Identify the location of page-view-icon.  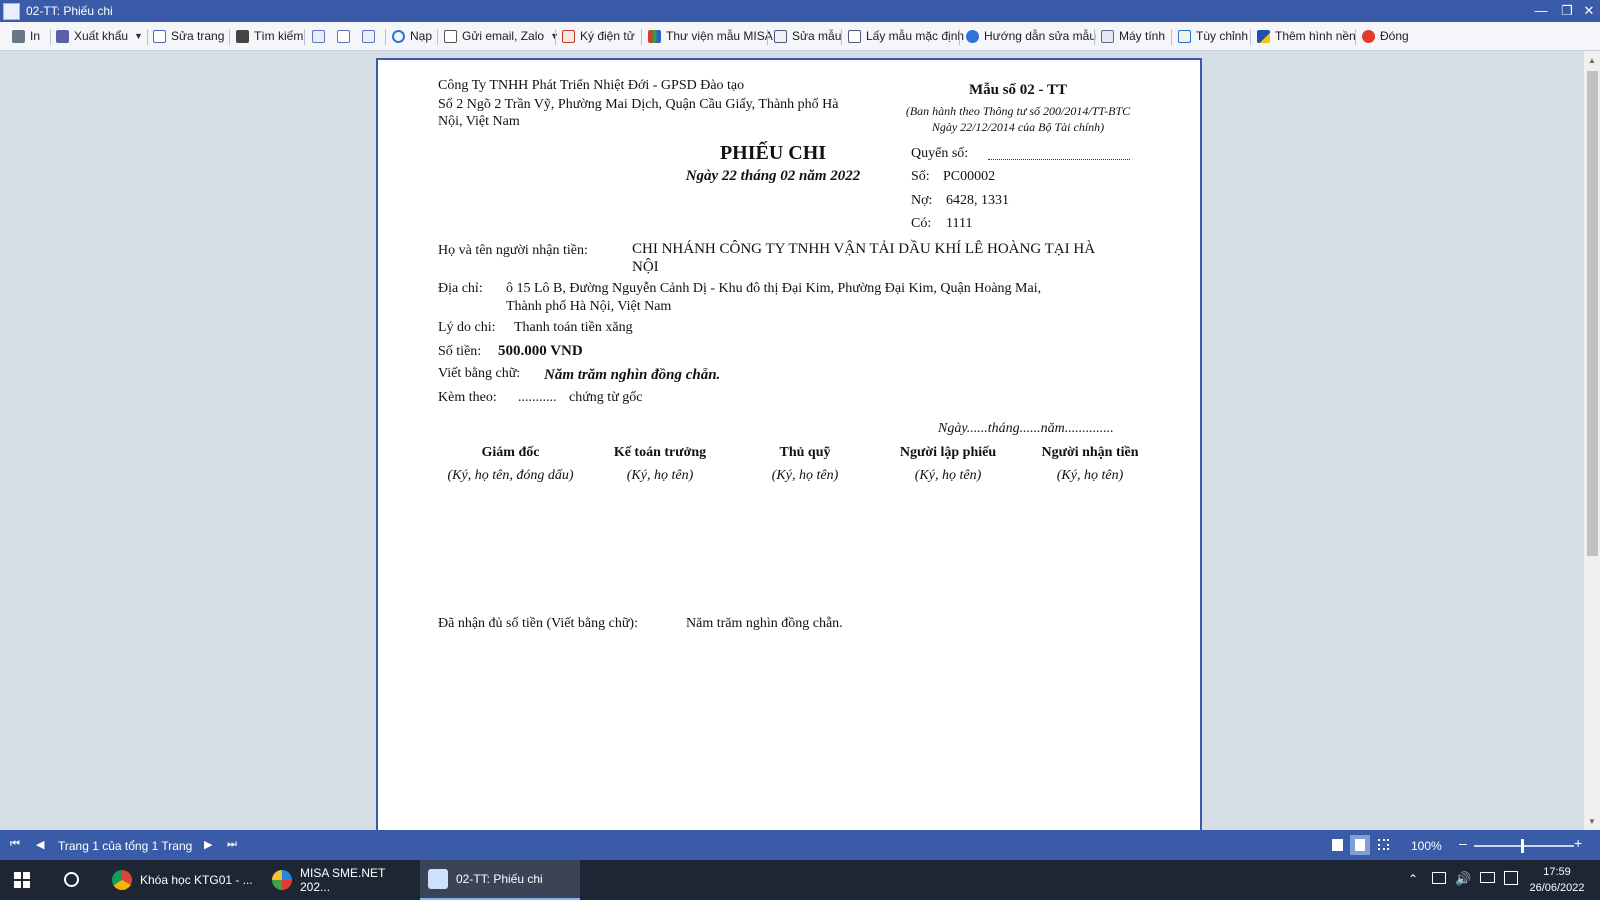
(318, 36).